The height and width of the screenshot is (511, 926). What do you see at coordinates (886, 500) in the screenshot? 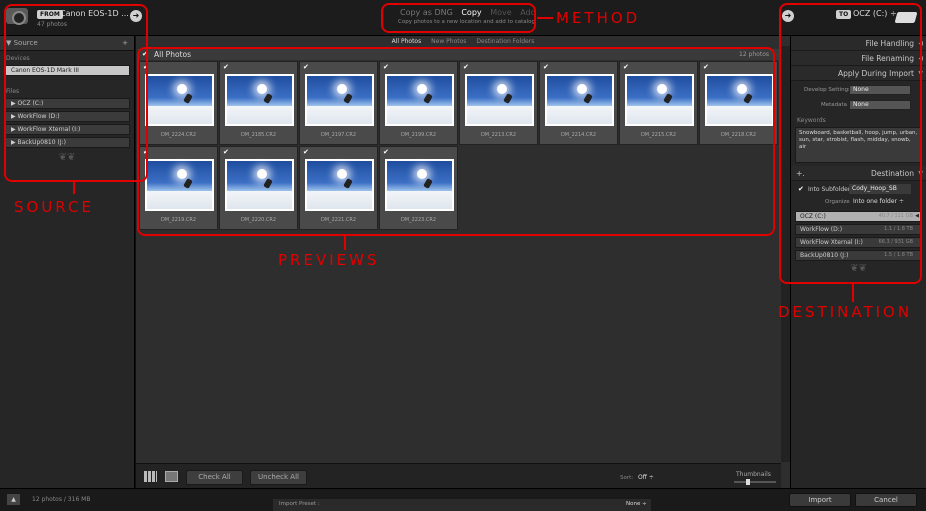
I see `cancel-button: Cancel` at bounding box center [886, 500].